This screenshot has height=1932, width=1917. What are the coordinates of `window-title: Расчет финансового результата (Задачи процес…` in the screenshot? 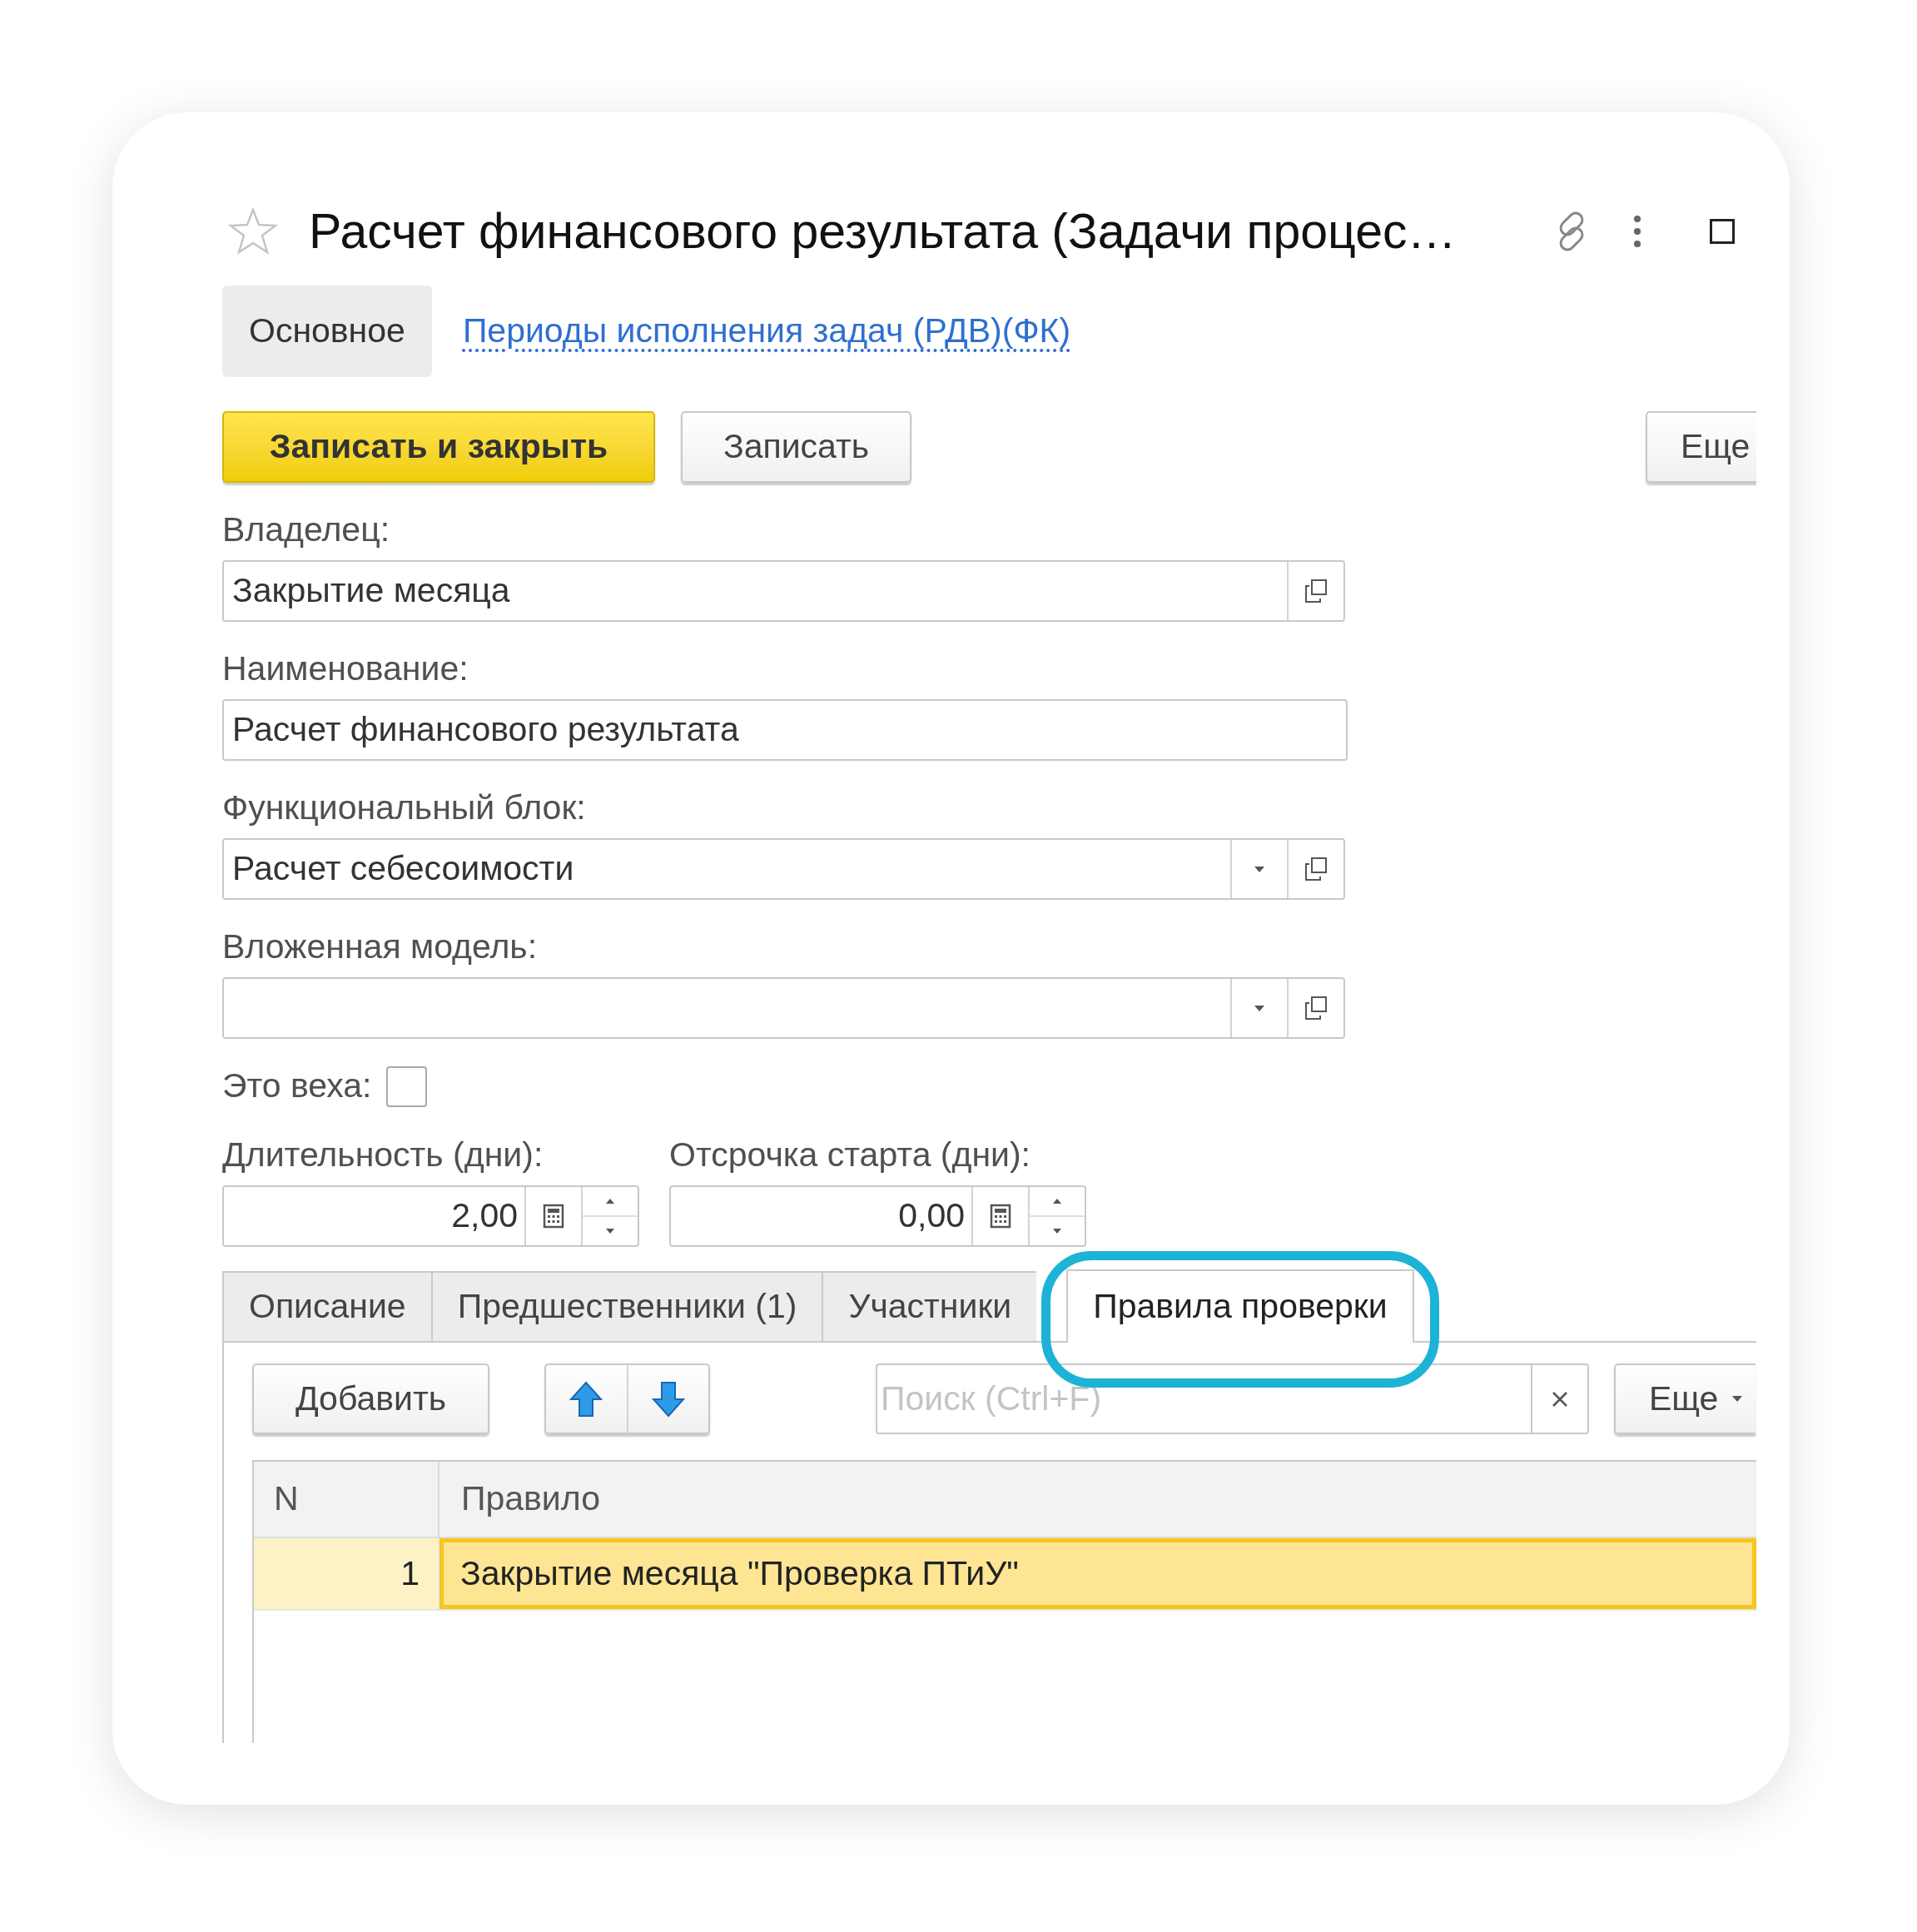 It's located at (883, 231).